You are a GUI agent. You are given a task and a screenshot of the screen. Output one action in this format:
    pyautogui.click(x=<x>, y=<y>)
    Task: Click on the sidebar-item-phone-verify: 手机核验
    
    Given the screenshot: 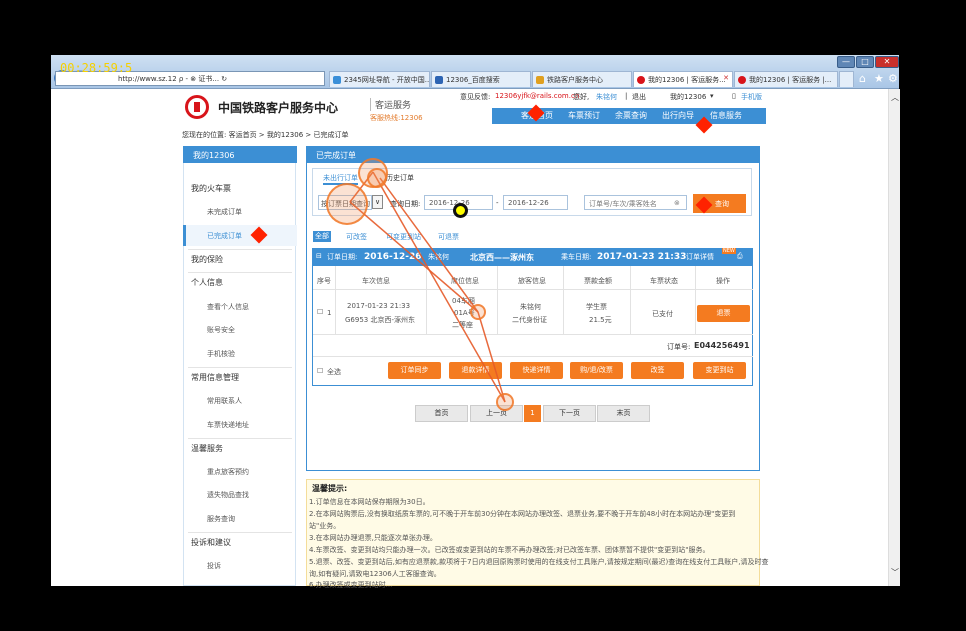 What is the action you would take?
    pyautogui.click(x=221, y=354)
    